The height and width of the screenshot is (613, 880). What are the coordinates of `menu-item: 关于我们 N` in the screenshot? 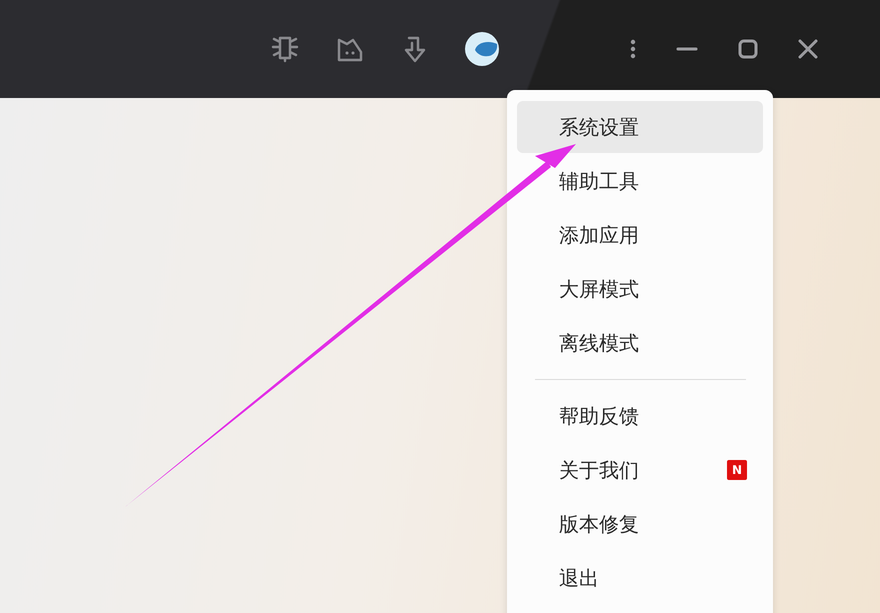 It's located at (640, 470).